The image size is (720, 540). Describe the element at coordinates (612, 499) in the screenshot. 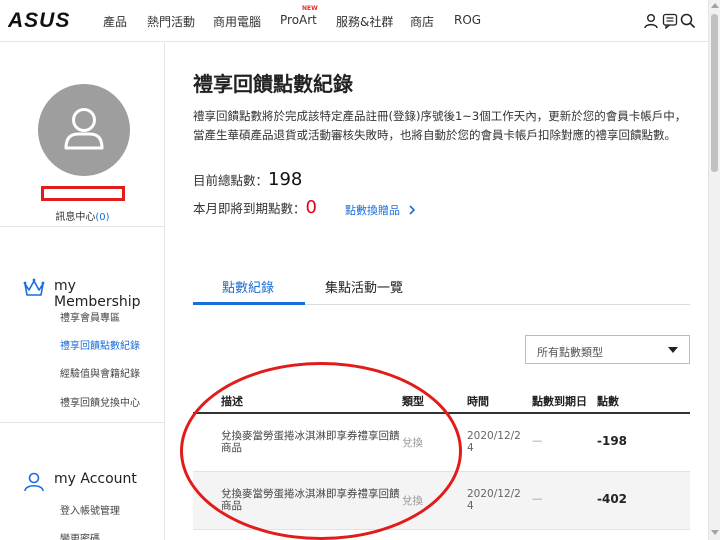

I see `row-points: -402` at that location.